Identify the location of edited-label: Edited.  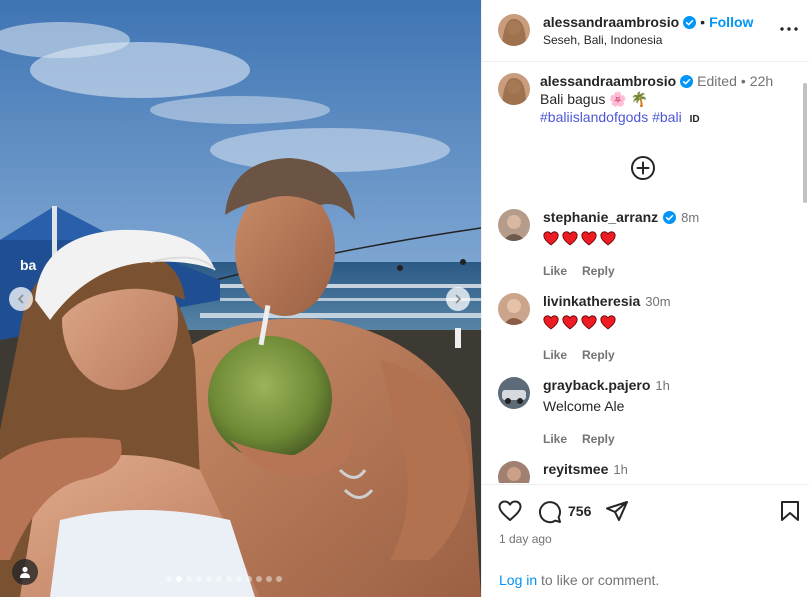
(717, 81).